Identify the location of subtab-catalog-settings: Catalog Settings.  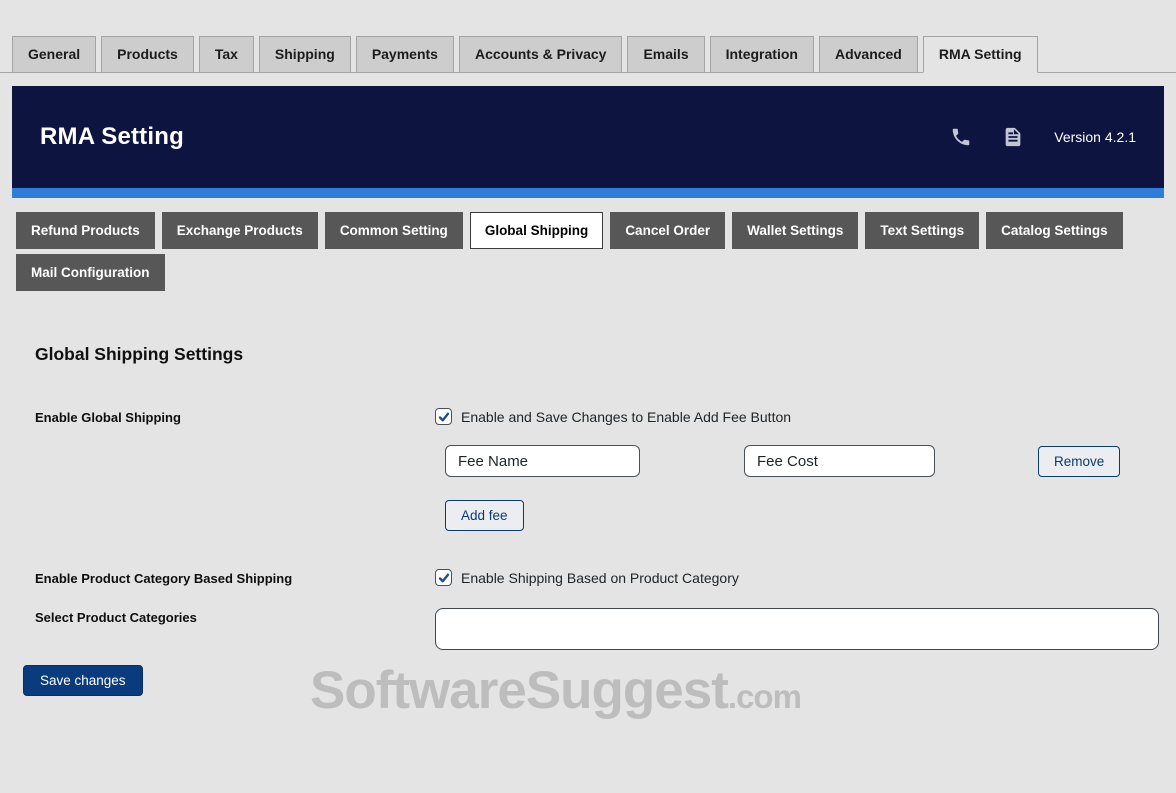
(1054, 230).